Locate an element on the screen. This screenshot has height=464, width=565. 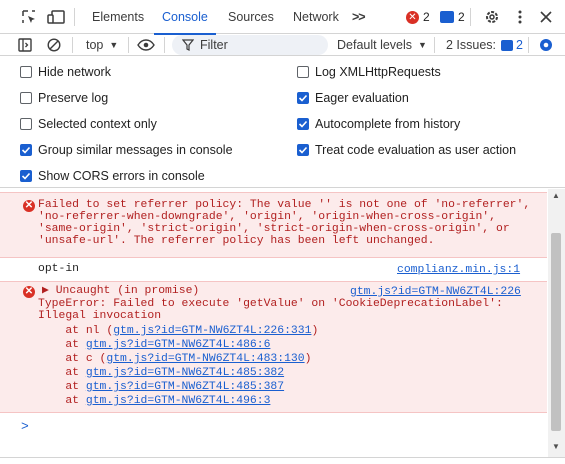
source-link: complianz.min.js:1 is located at coordinates (458, 270).